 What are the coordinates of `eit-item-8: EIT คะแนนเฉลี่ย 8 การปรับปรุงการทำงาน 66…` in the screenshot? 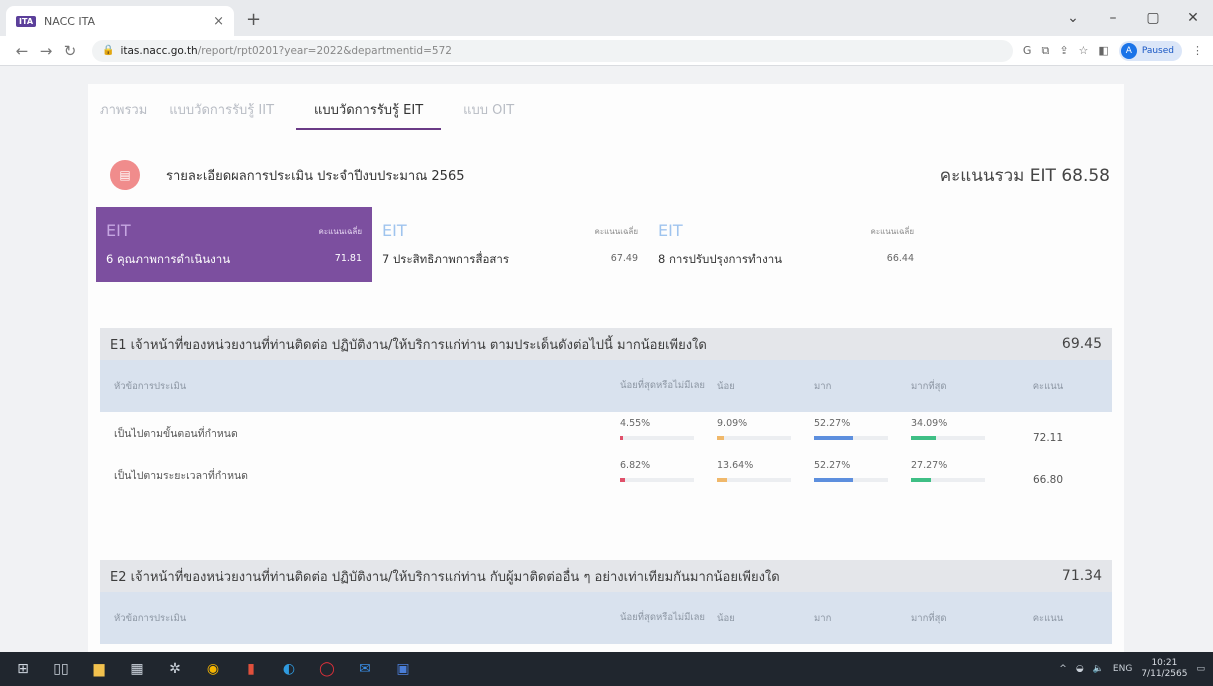 It's located at (786, 244).